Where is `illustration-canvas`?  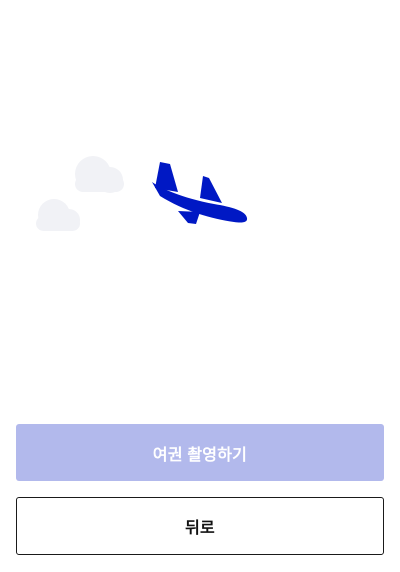 illustration-canvas is located at coordinates (142, 193).